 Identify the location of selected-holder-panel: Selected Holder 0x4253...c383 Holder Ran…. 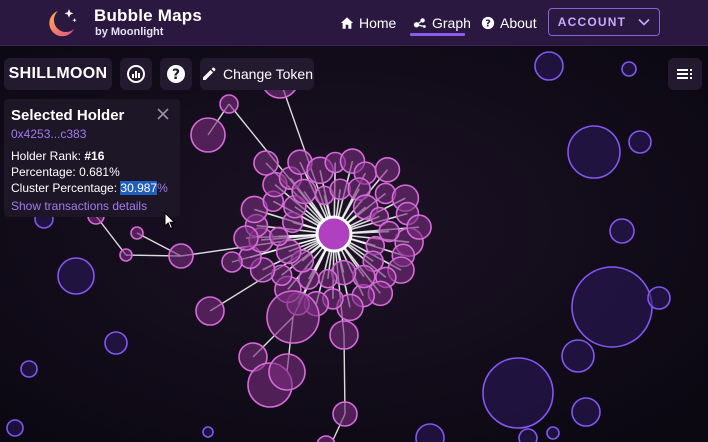
(92, 158).